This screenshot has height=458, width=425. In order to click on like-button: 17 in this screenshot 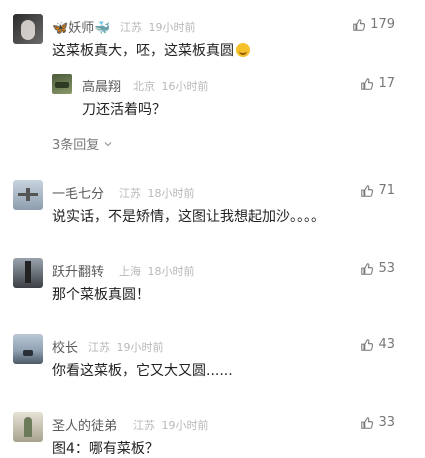, I will do `click(377, 83)`.